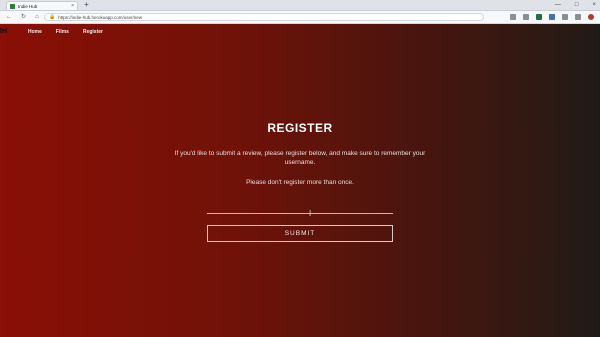 The height and width of the screenshot is (337, 600). What do you see at coordinates (42, 5) in the screenshot?
I see `browser-tab: Indie Hub ×` at bounding box center [42, 5].